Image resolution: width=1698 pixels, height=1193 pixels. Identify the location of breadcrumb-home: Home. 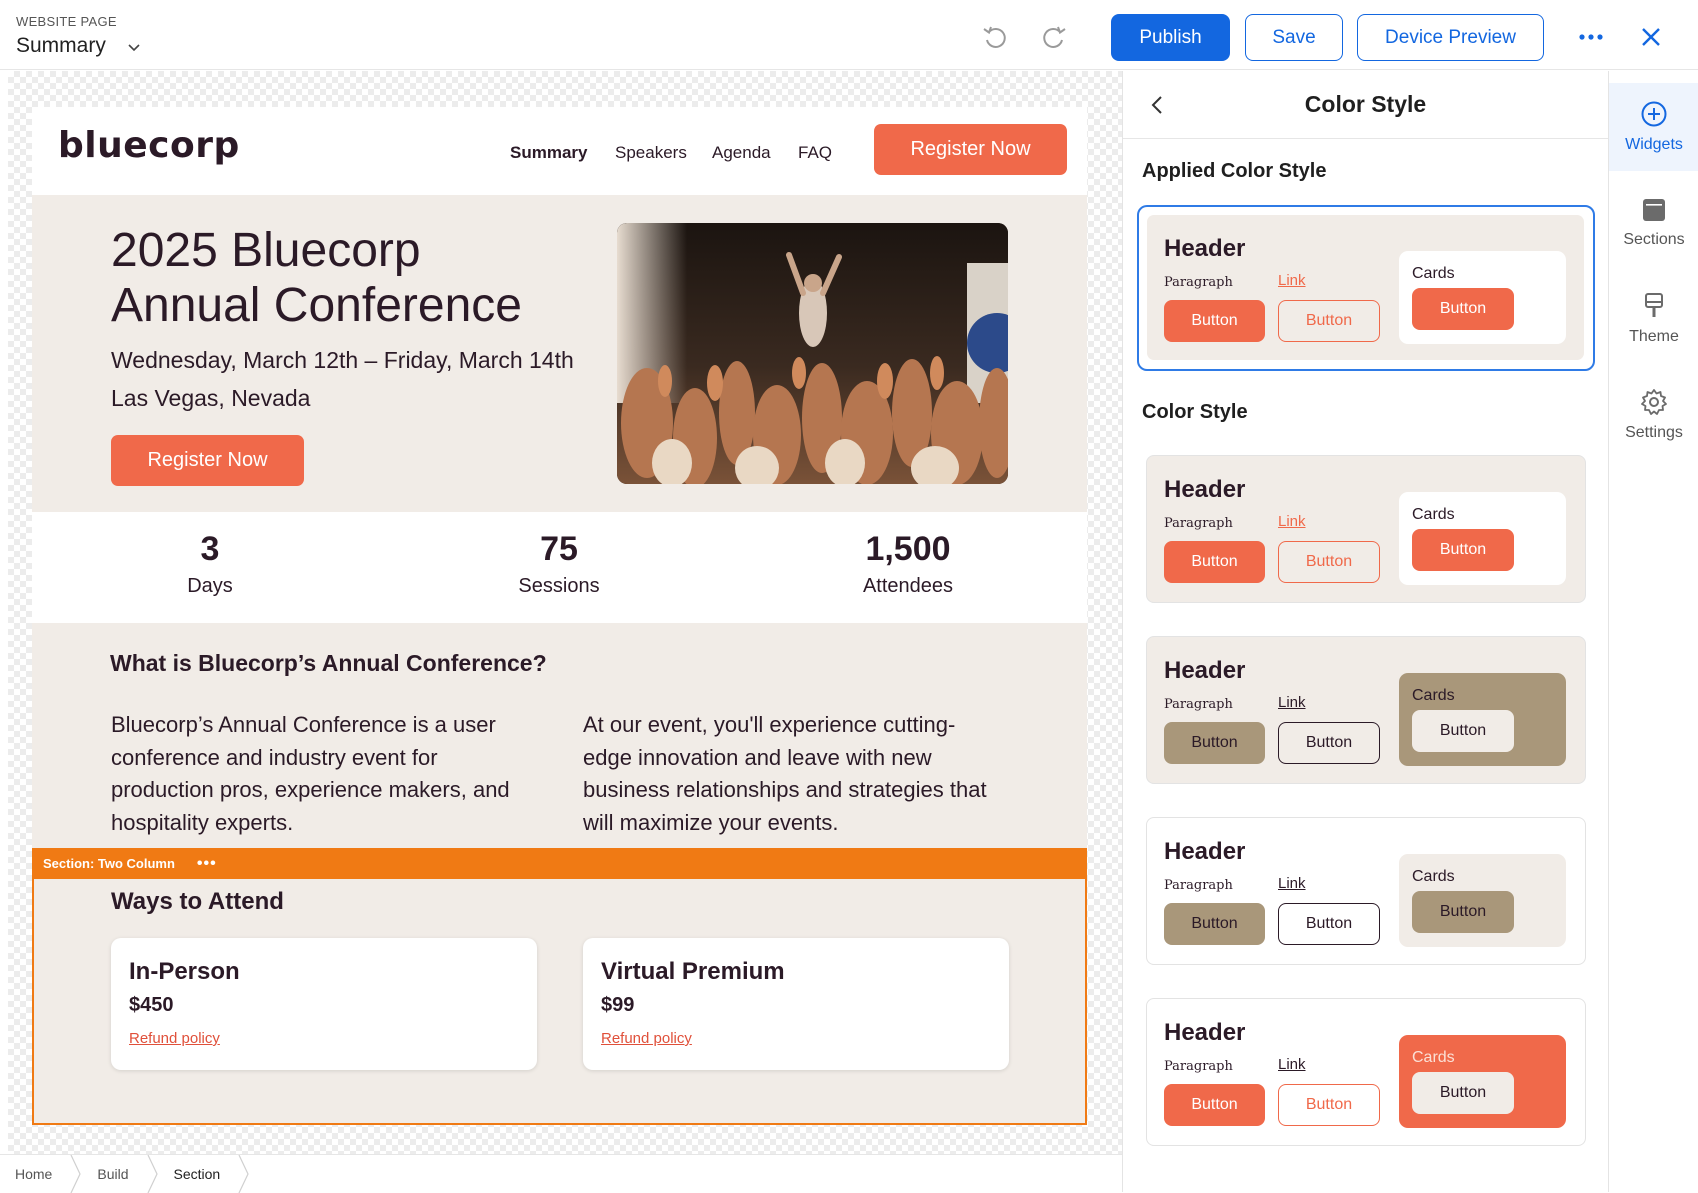
(35, 1174).